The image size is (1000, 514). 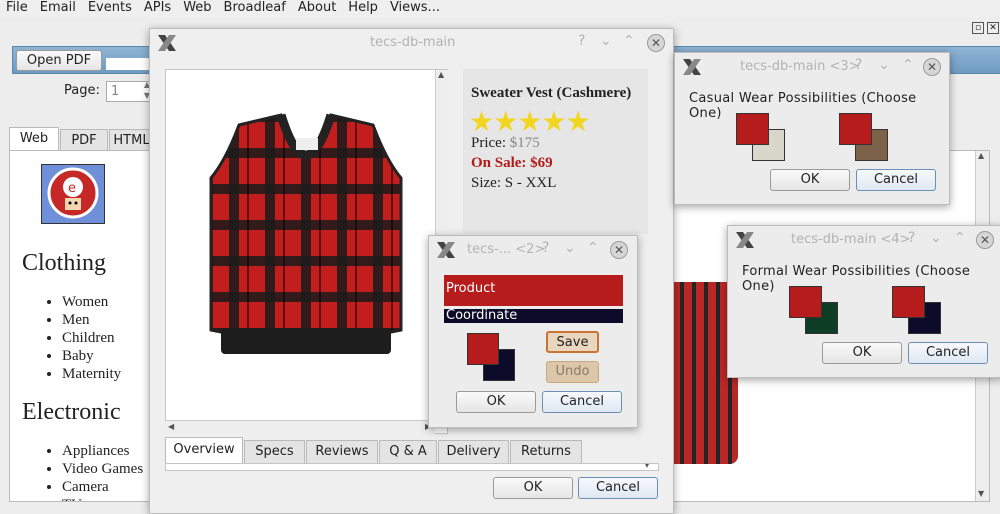 What do you see at coordinates (408, 451) in the screenshot?
I see `tab-qa: Q & A` at bounding box center [408, 451].